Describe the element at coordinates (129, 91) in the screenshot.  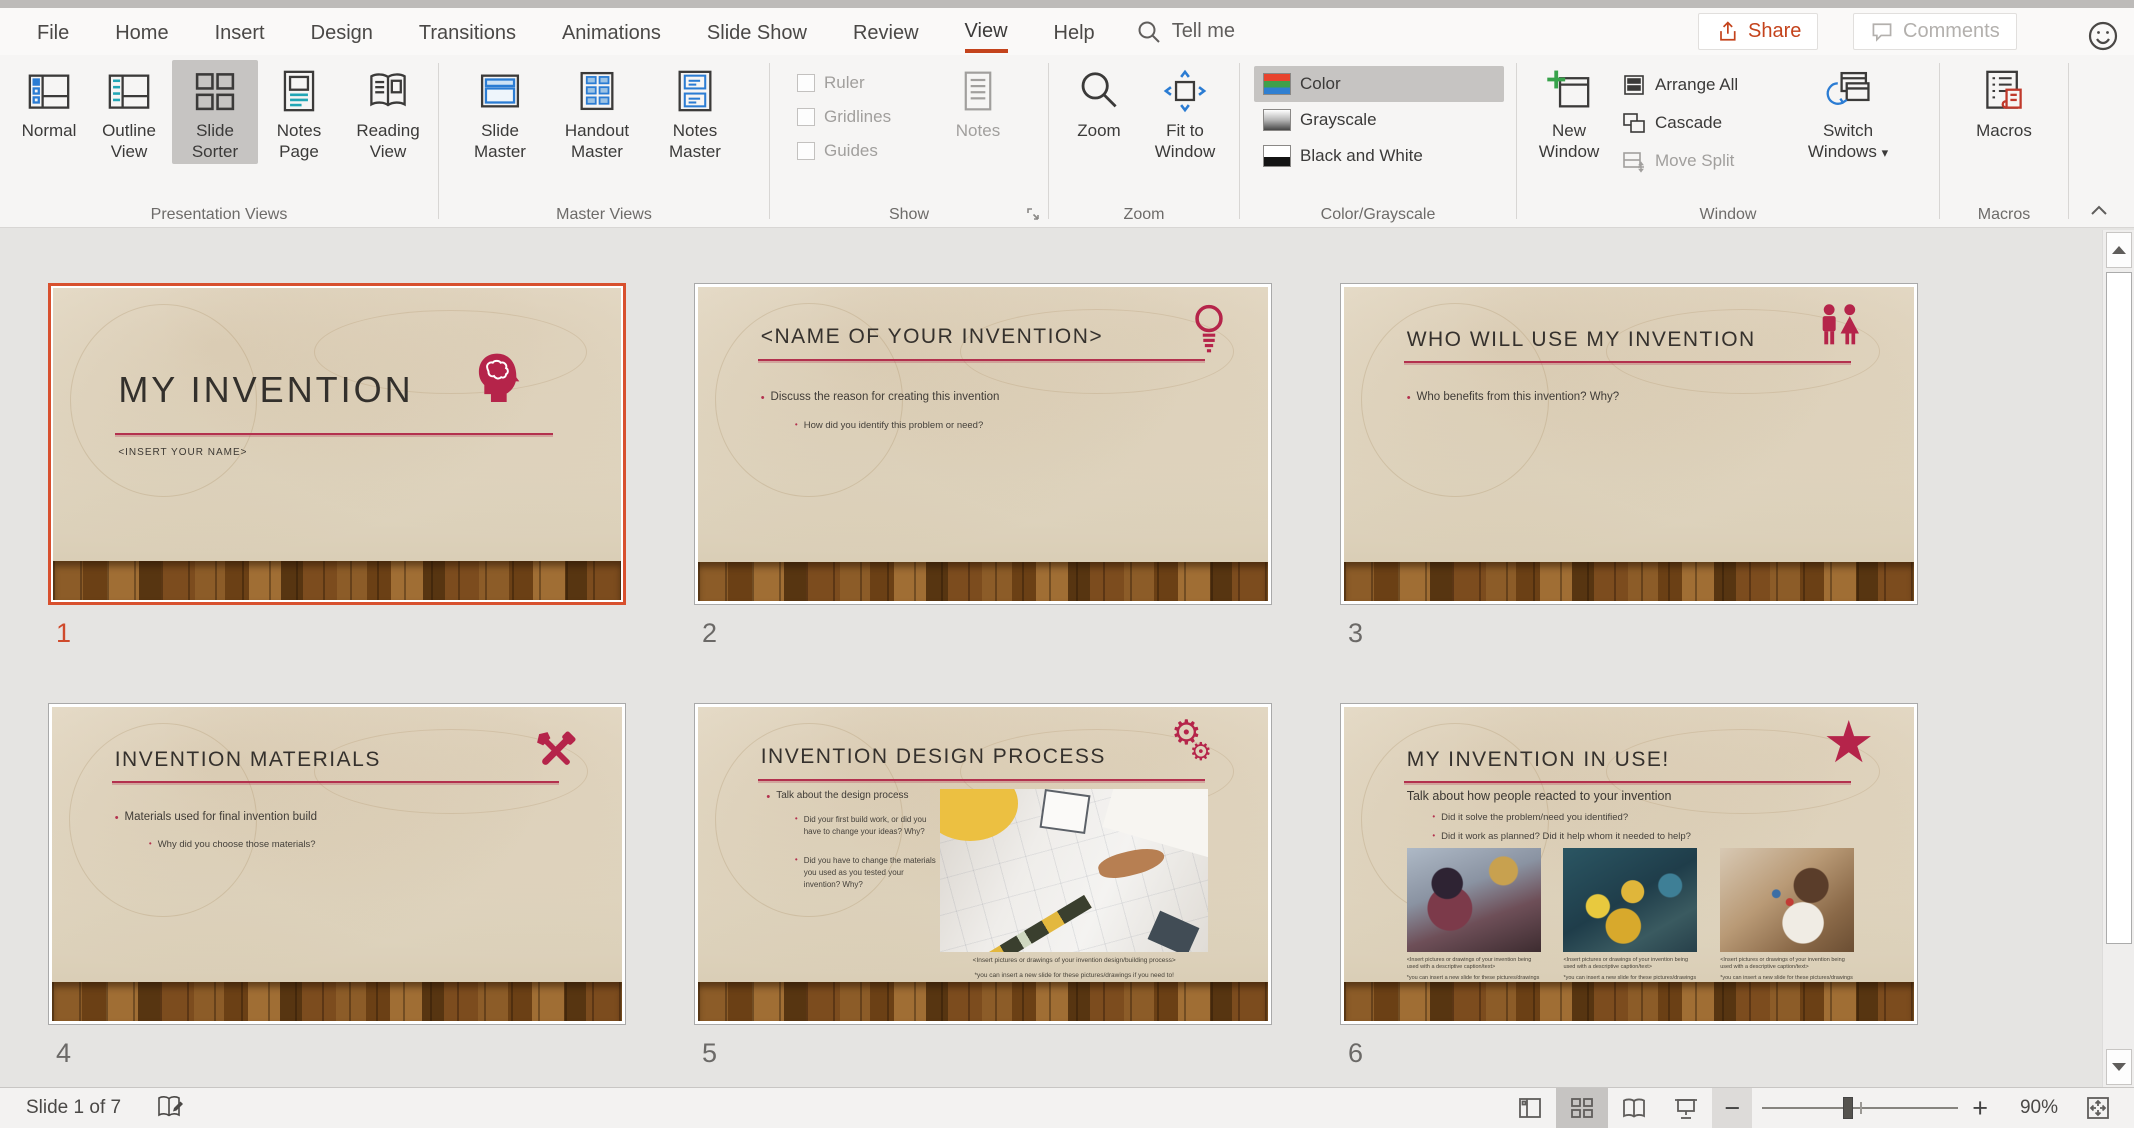
I see `outline-view-icon` at that location.